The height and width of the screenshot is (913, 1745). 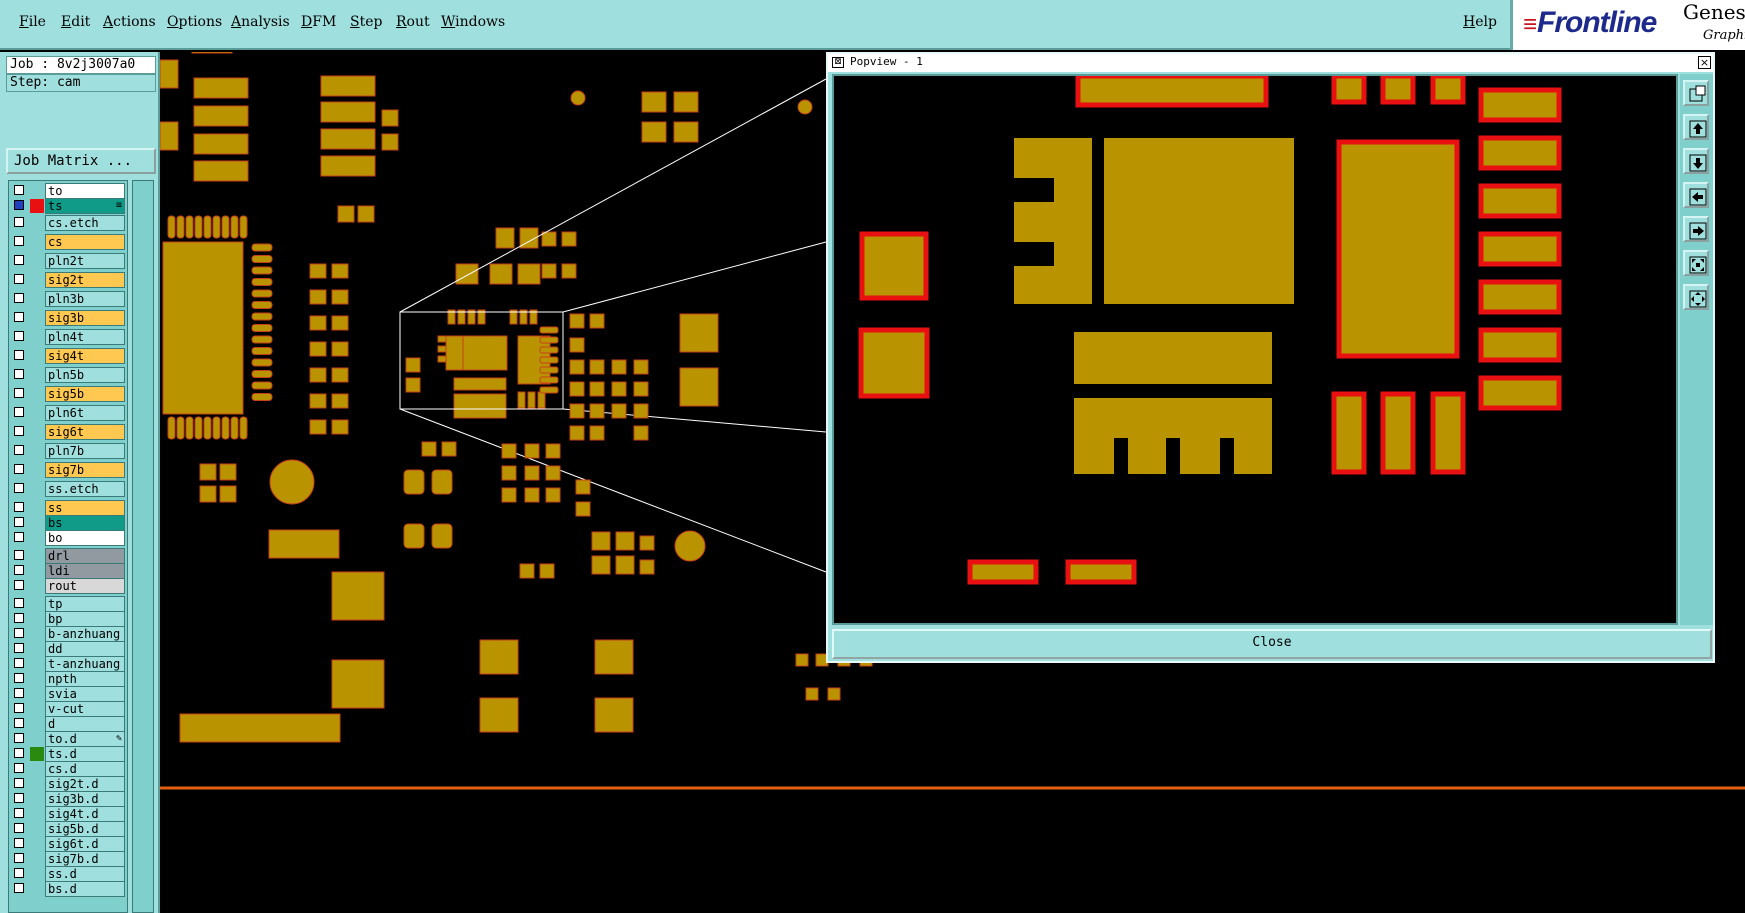 What do you see at coordinates (68, 242) in the screenshot?
I see `layer-row-cs: cs` at bounding box center [68, 242].